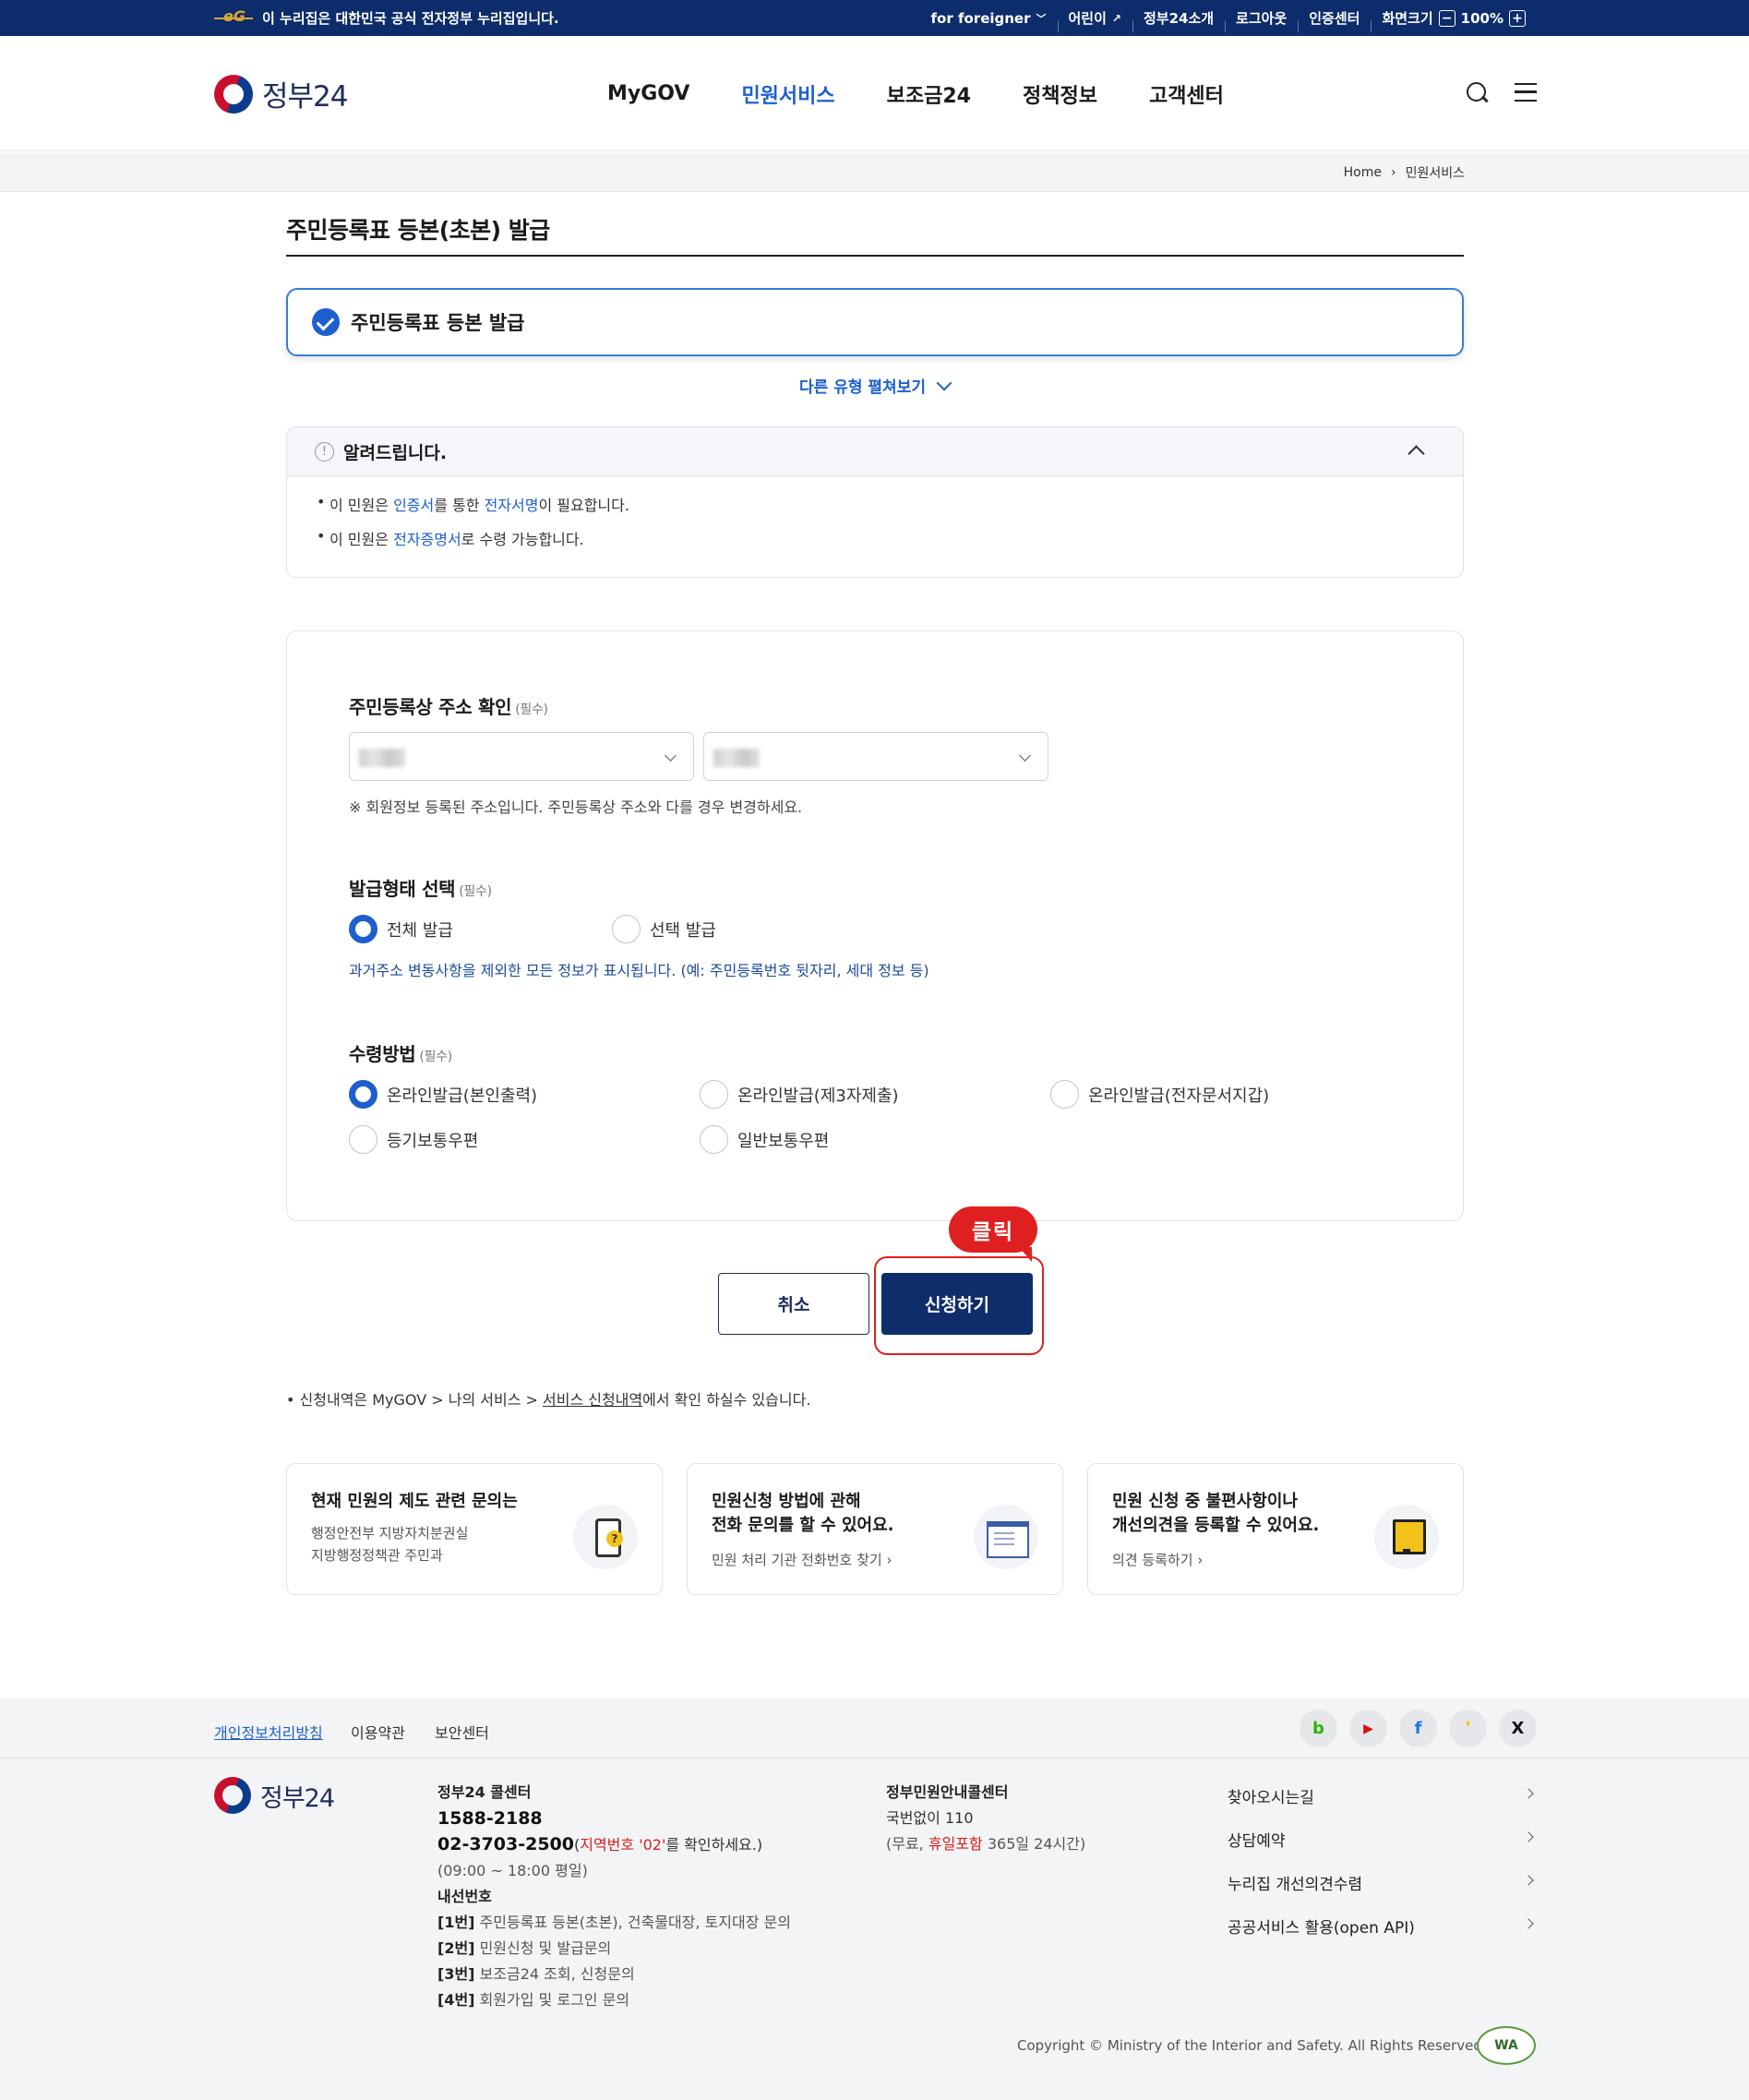 The image size is (1749, 2100). I want to click on site-header: 정부24 MyGOV 민원서비스 보조금24 정책정보 고객센터, so click(874, 93).